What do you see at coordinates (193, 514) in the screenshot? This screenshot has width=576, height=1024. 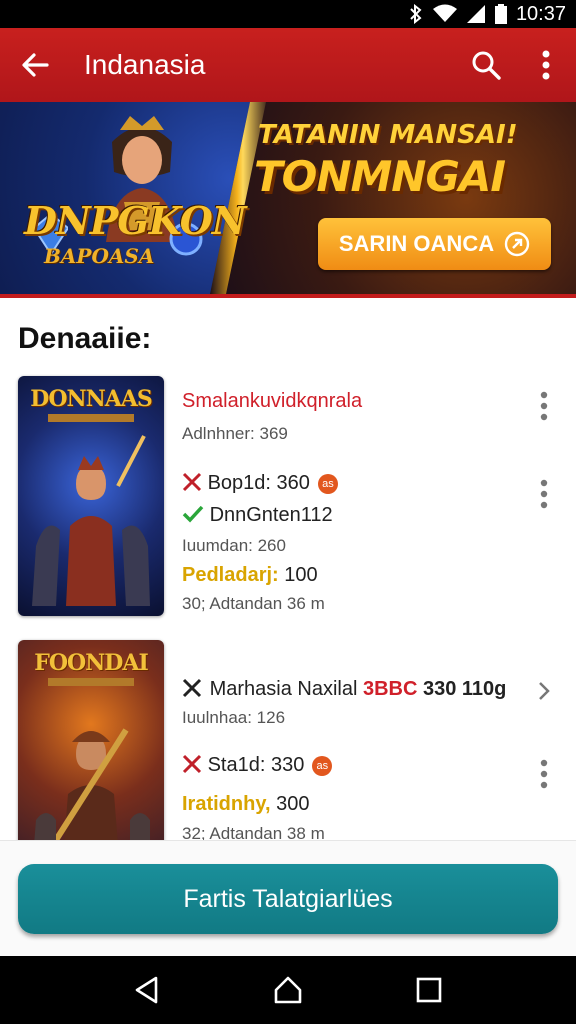 I see `check-icon` at bounding box center [193, 514].